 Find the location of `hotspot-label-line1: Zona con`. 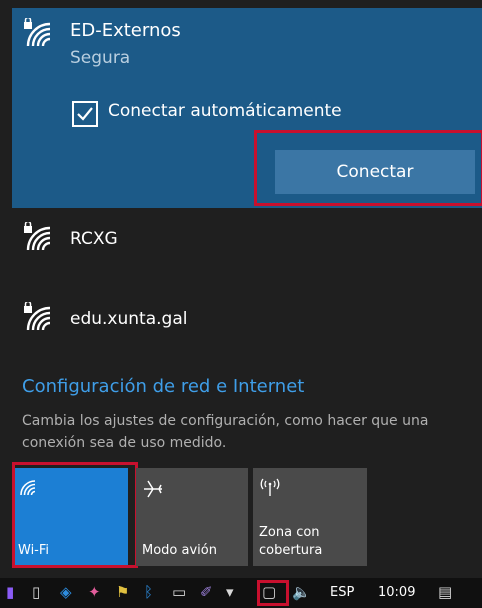

hotspot-label-line1: Zona con is located at coordinates (289, 532).